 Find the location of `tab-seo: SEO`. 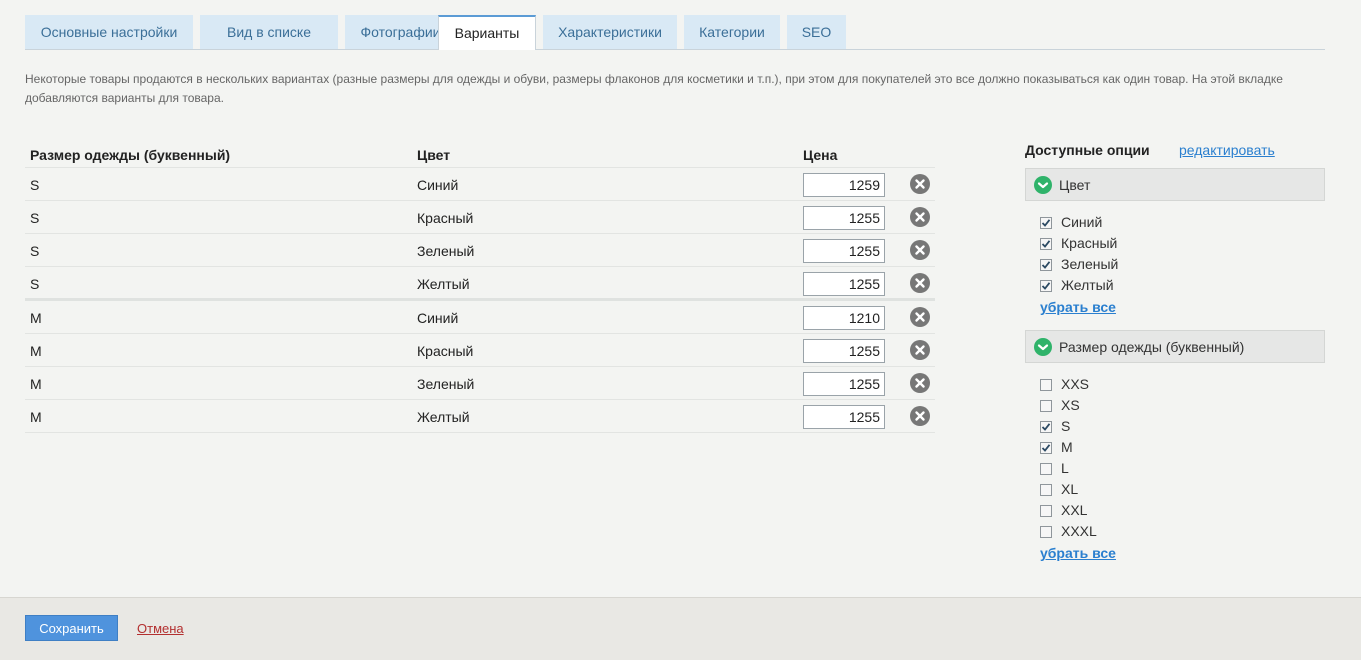

tab-seo: SEO is located at coordinates (816, 32).